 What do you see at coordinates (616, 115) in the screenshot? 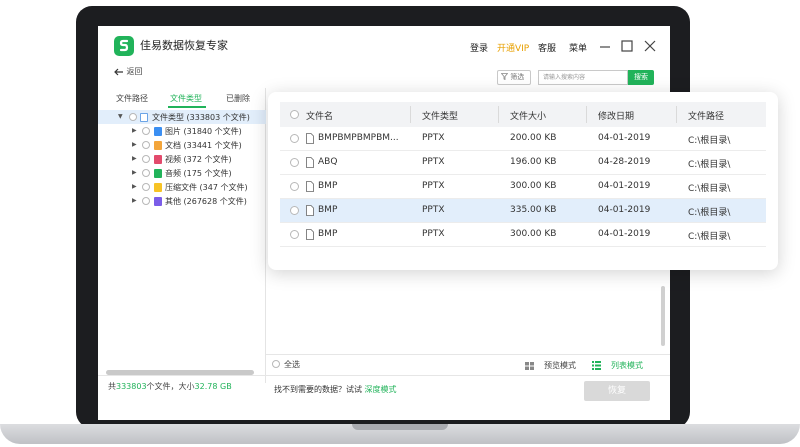
I see `column-header-date: 修改日期` at bounding box center [616, 115].